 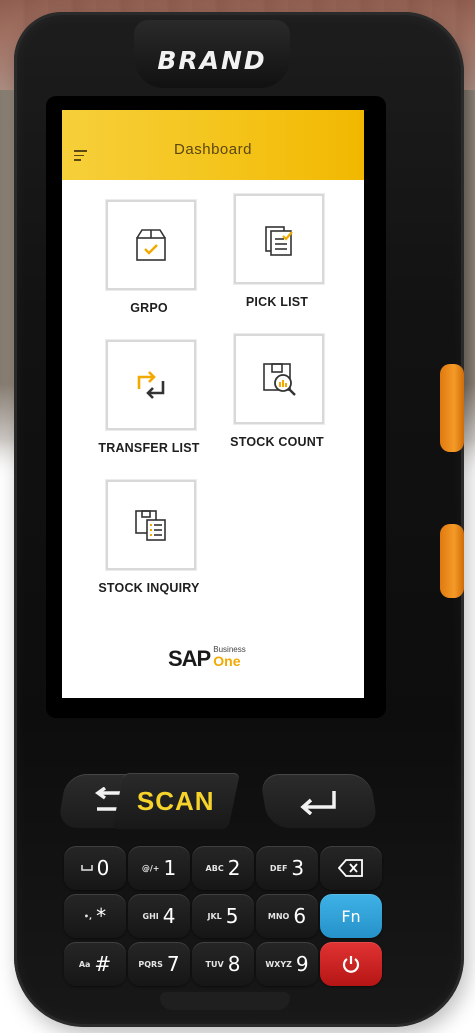 What do you see at coordinates (227, 661) in the screenshot?
I see `one-wordmark: One` at bounding box center [227, 661].